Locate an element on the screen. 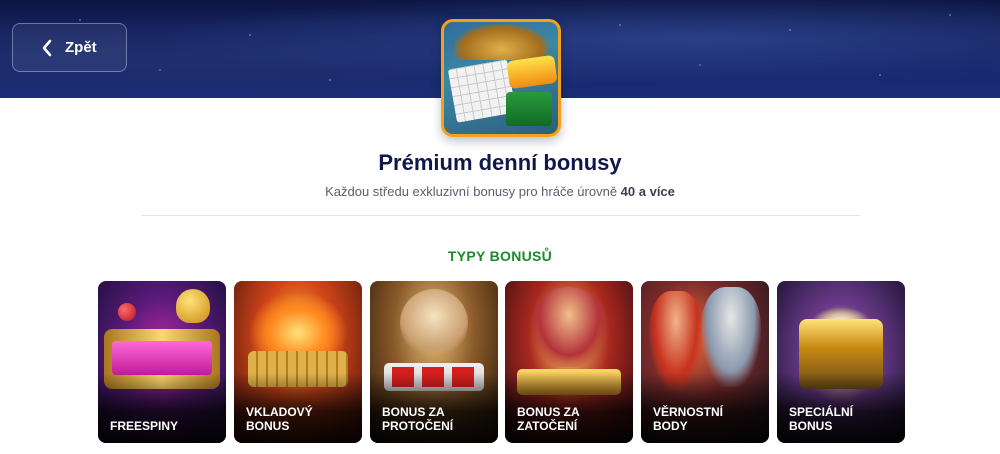 This screenshot has height=454, width=1000. section-heading-bonus-types: TYPY BONUSŮ is located at coordinates (500, 256).